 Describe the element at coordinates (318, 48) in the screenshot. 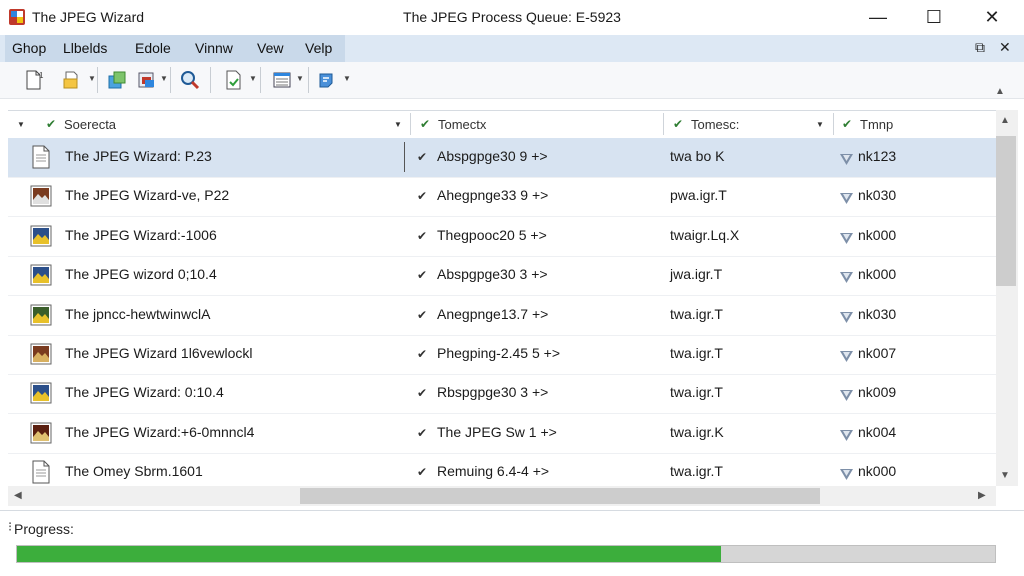

I see `menu-item-velp: Velp` at that location.